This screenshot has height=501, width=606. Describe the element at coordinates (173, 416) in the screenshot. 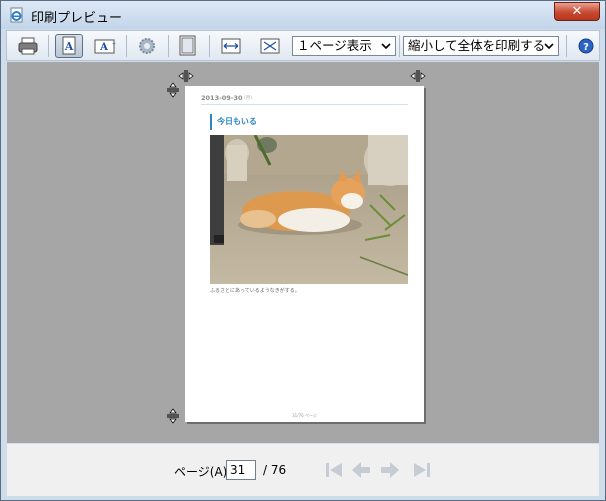

I see `bottom-margin-handle` at that location.